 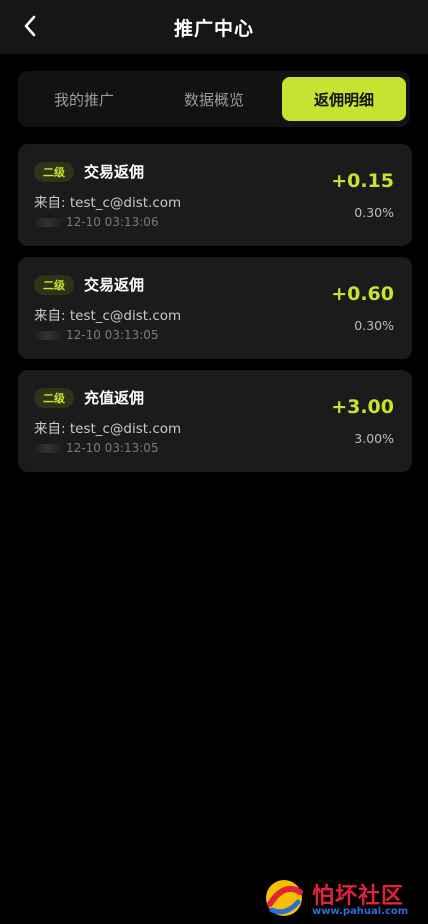 I want to click on record-amount: +0.60, so click(x=362, y=294).